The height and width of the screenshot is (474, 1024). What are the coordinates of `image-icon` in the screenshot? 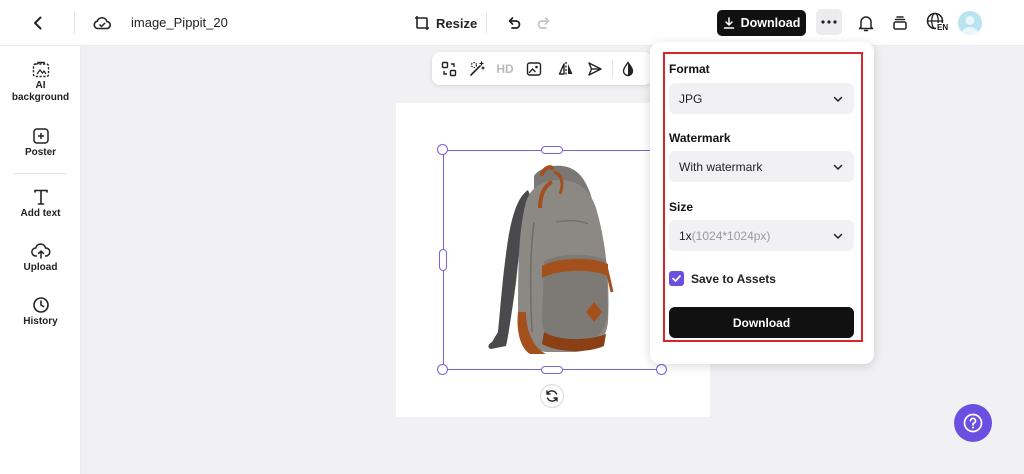 It's located at (534, 69).